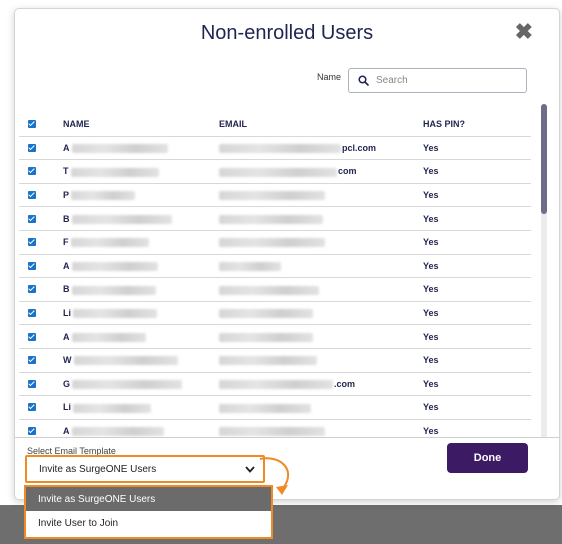 The width and height of the screenshot is (562, 544). What do you see at coordinates (145, 469) in the screenshot?
I see `email-template-select: Invite as SurgeONE Users` at bounding box center [145, 469].